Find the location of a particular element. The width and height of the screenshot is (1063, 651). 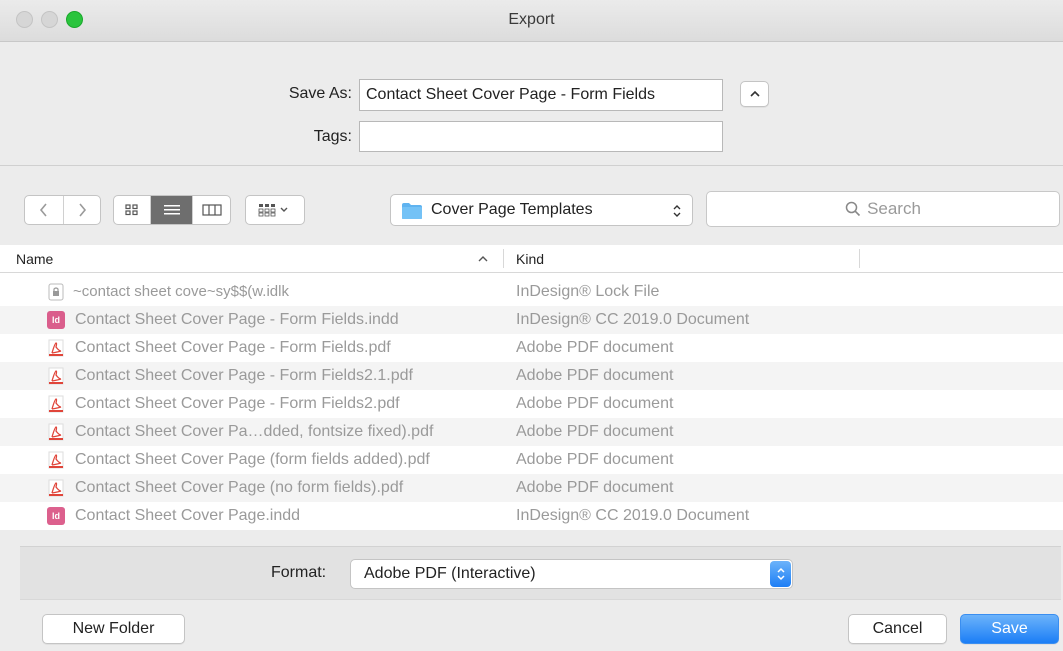

window-title: Export is located at coordinates (531, 19).